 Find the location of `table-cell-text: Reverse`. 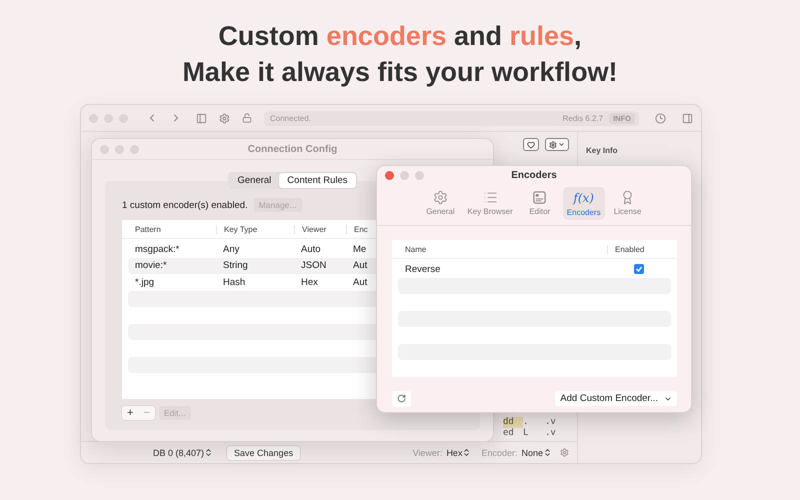

table-cell-text: Reverse is located at coordinates (423, 269).